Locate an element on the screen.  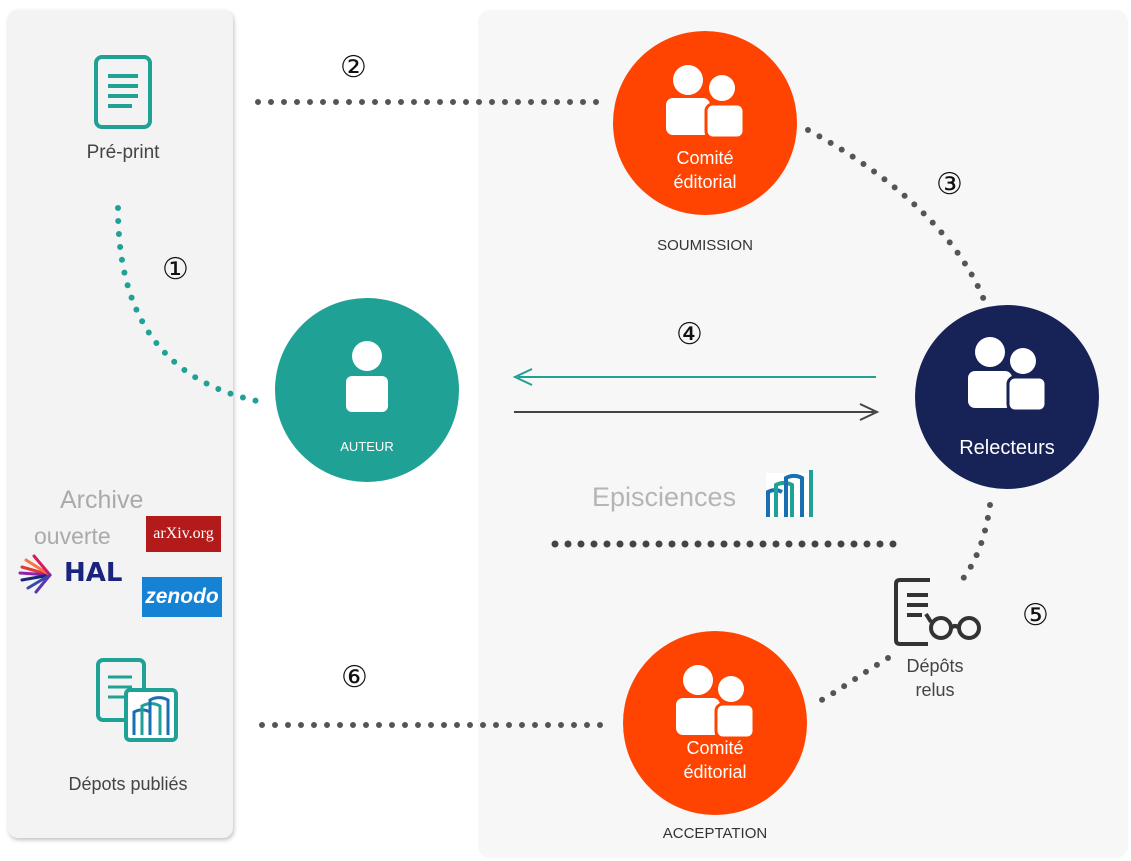
published-documents-icon is located at coordinates (137, 700).